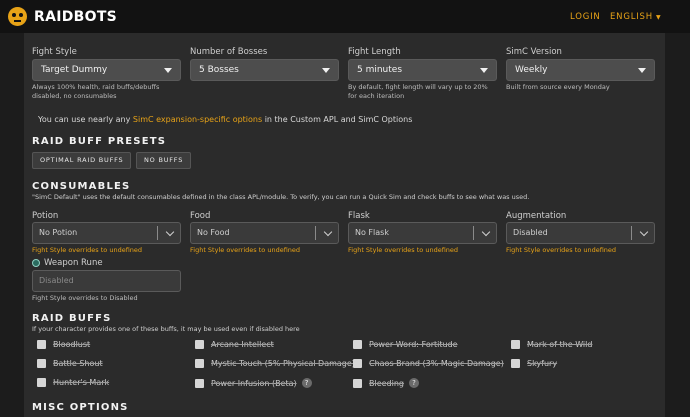 The image size is (690, 417). I want to click on buff-label: Hunter's Mark, so click(81, 382).